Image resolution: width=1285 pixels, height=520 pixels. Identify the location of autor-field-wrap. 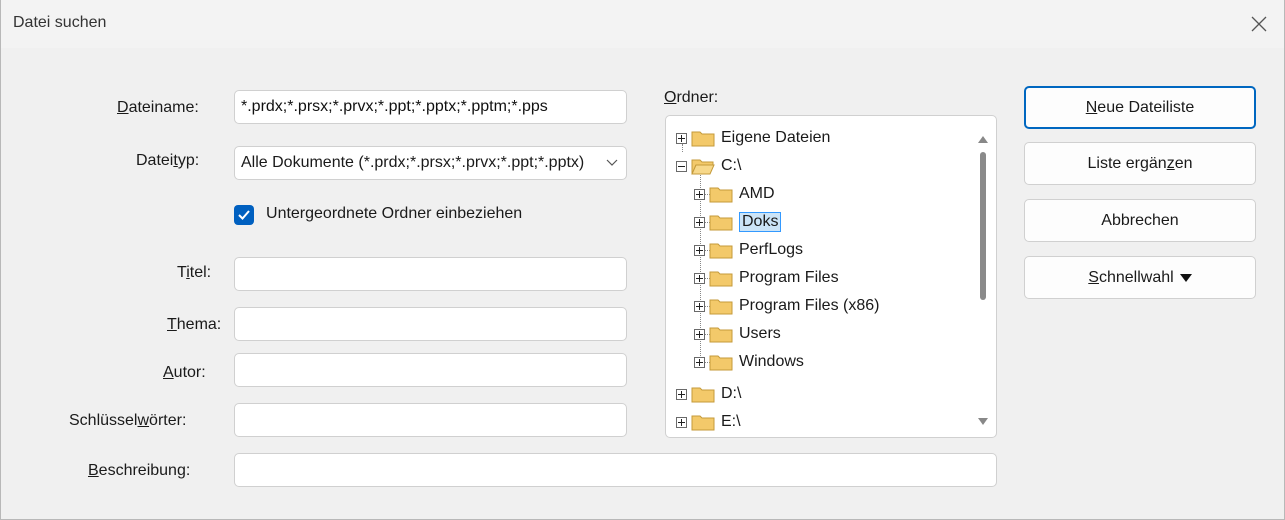
(430, 370).